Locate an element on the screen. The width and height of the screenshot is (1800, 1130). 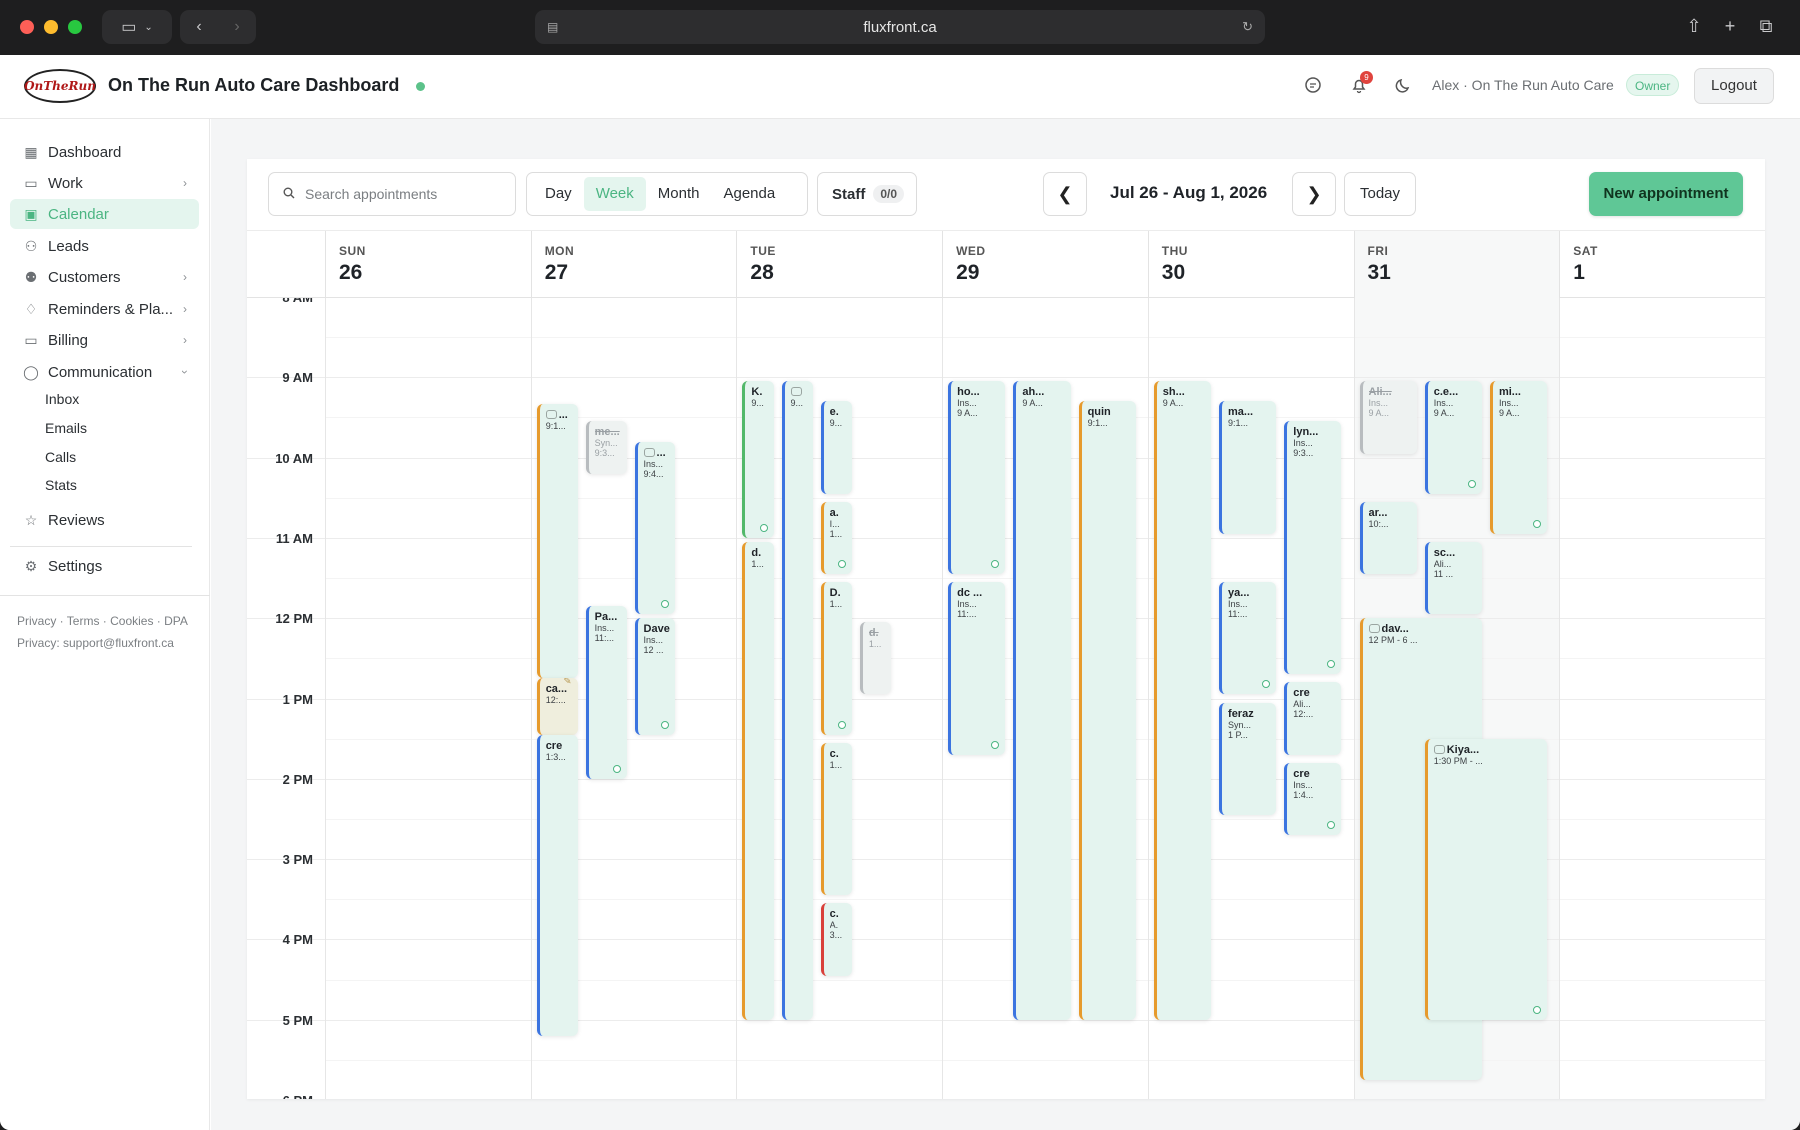
tab-overview-icon: ⧉ is located at coordinates (1766, 26).